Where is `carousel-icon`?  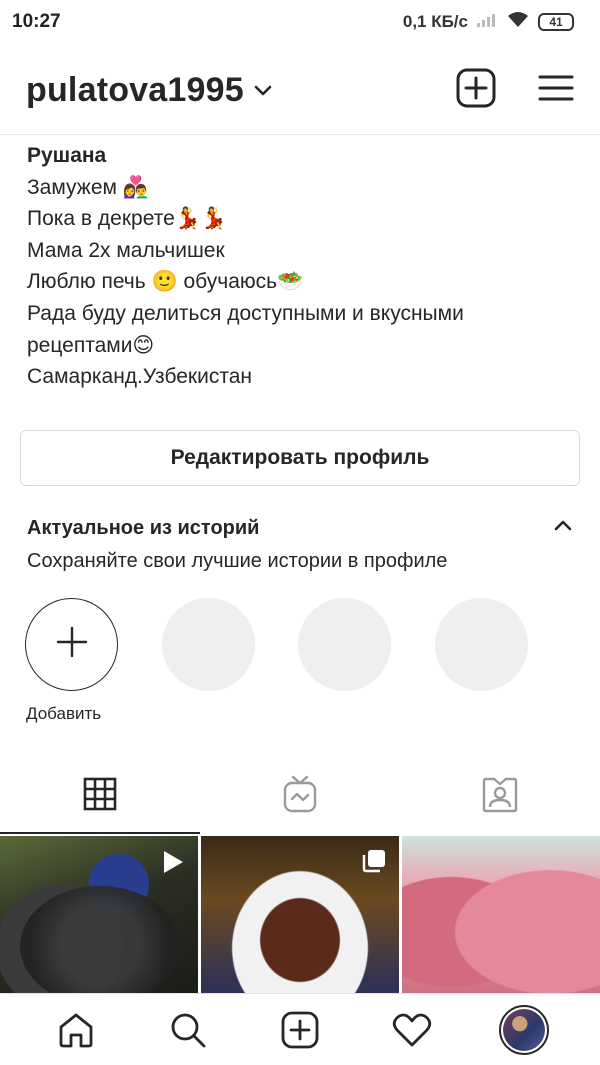
carousel-icon is located at coordinates (374, 863).